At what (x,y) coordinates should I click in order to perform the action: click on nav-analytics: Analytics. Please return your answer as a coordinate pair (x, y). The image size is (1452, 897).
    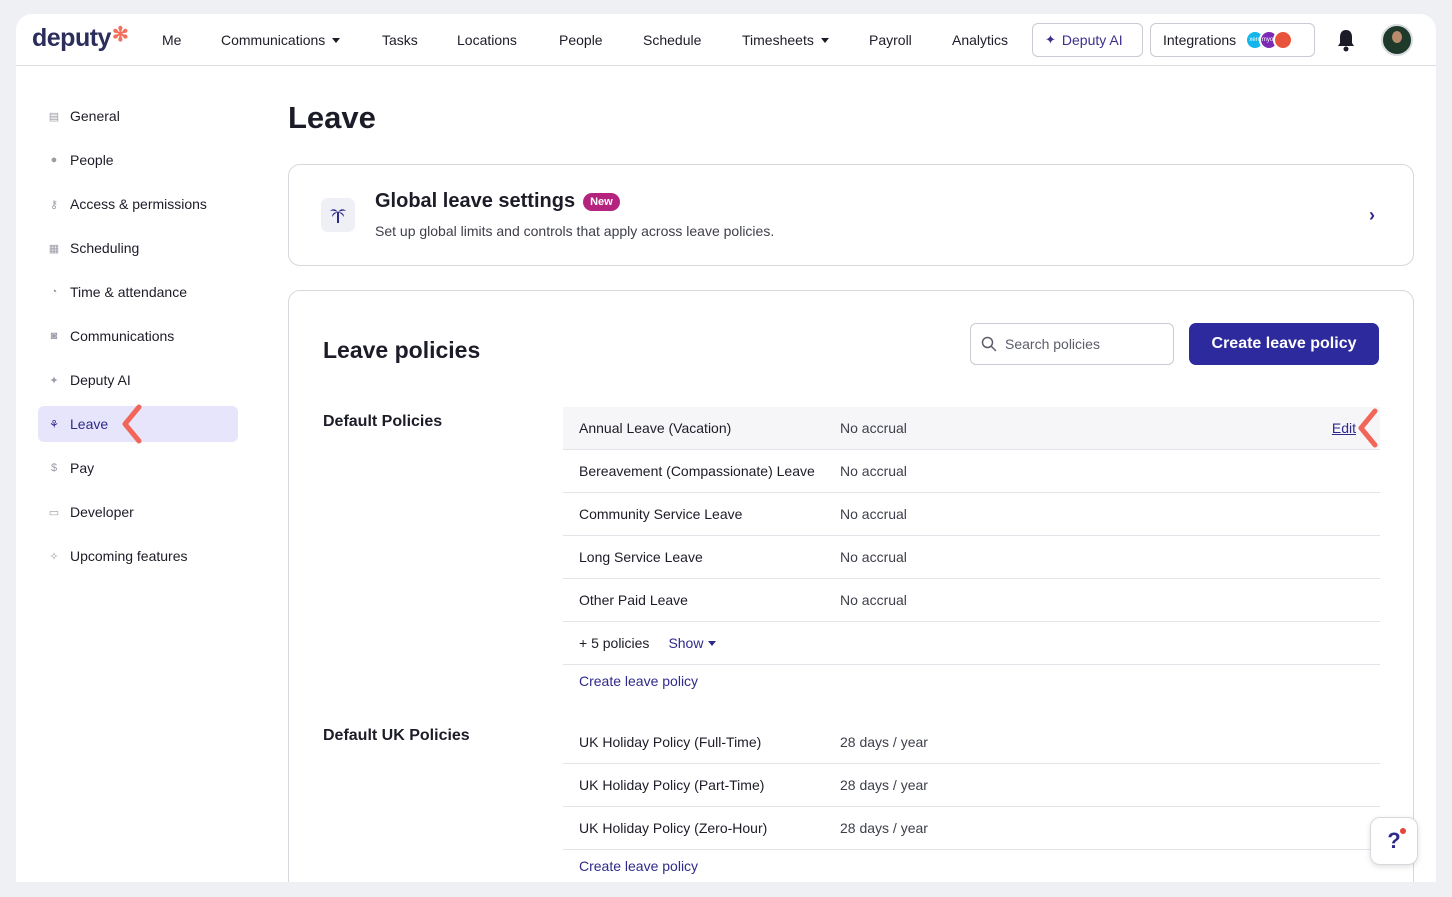
    Looking at the image, I should click on (980, 40).